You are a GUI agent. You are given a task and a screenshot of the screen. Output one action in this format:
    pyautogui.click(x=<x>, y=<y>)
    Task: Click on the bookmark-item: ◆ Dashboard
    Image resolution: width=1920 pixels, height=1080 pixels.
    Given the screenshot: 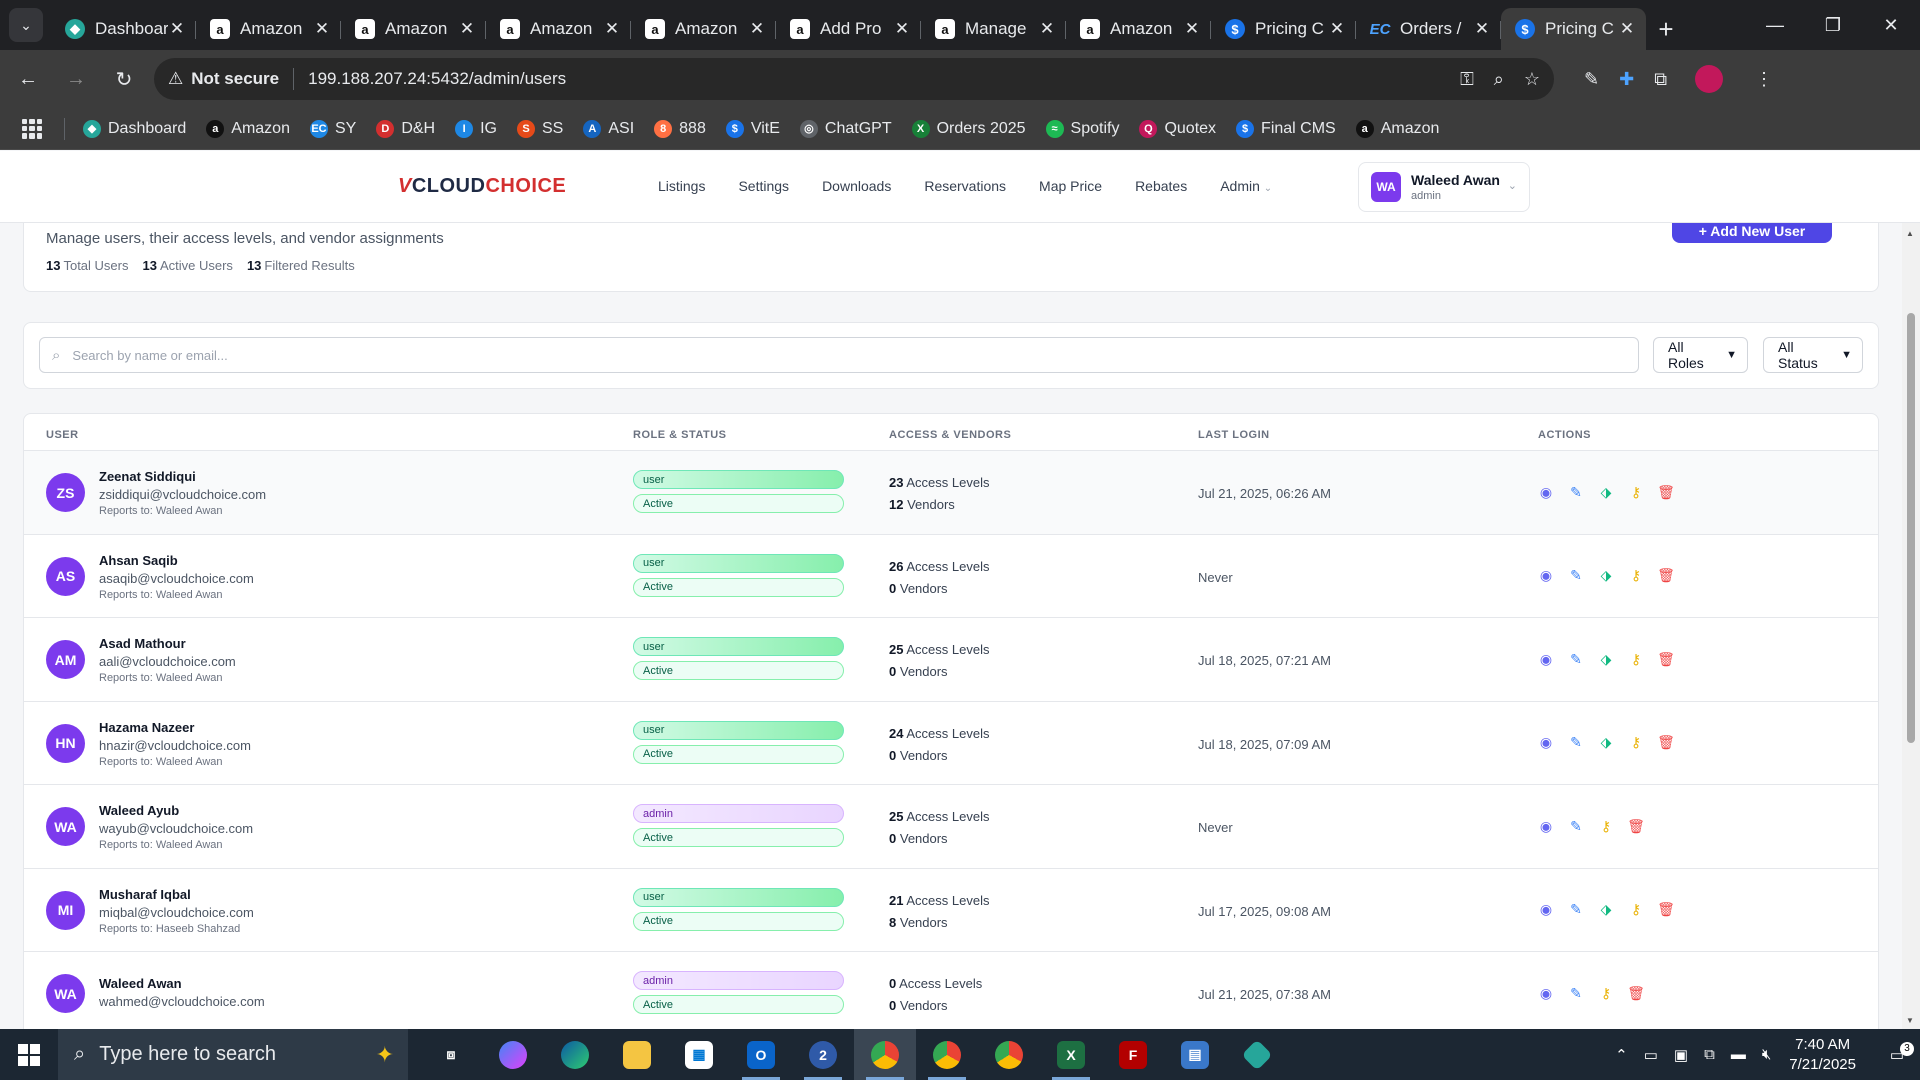 What is the action you would take?
    pyautogui.click(x=134, y=128)
    